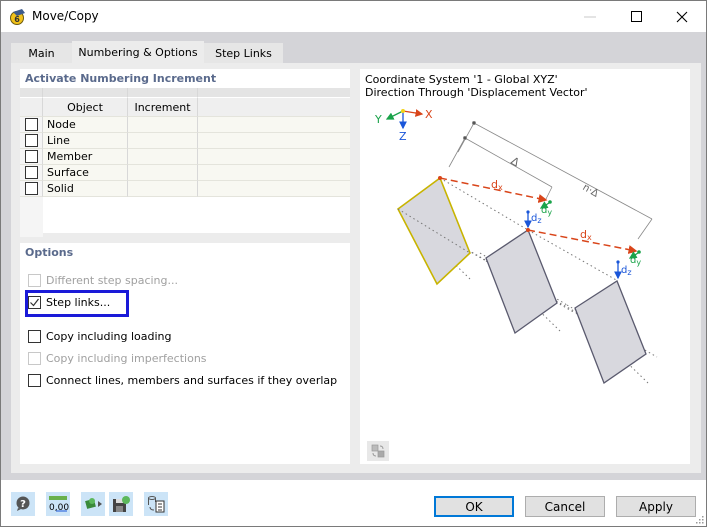 This screenshot has width=707, height=527. What do you see at coordinates (85, 189) in the screenshot?
I see `object-cell: Solid` at bounding box center [85, 189].